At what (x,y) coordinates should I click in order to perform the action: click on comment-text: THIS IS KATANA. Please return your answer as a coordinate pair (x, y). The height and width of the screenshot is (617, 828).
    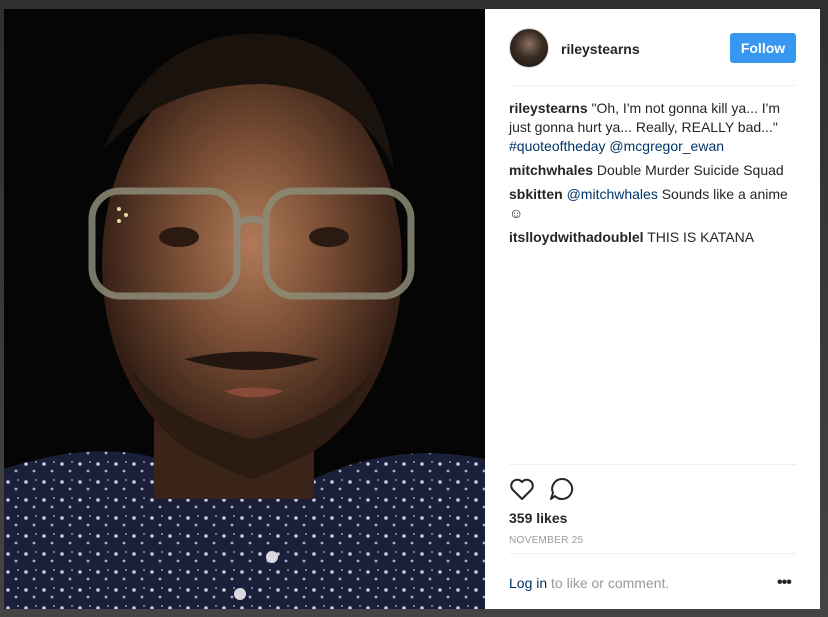
    Looking at the image, I should click on (701, 237).